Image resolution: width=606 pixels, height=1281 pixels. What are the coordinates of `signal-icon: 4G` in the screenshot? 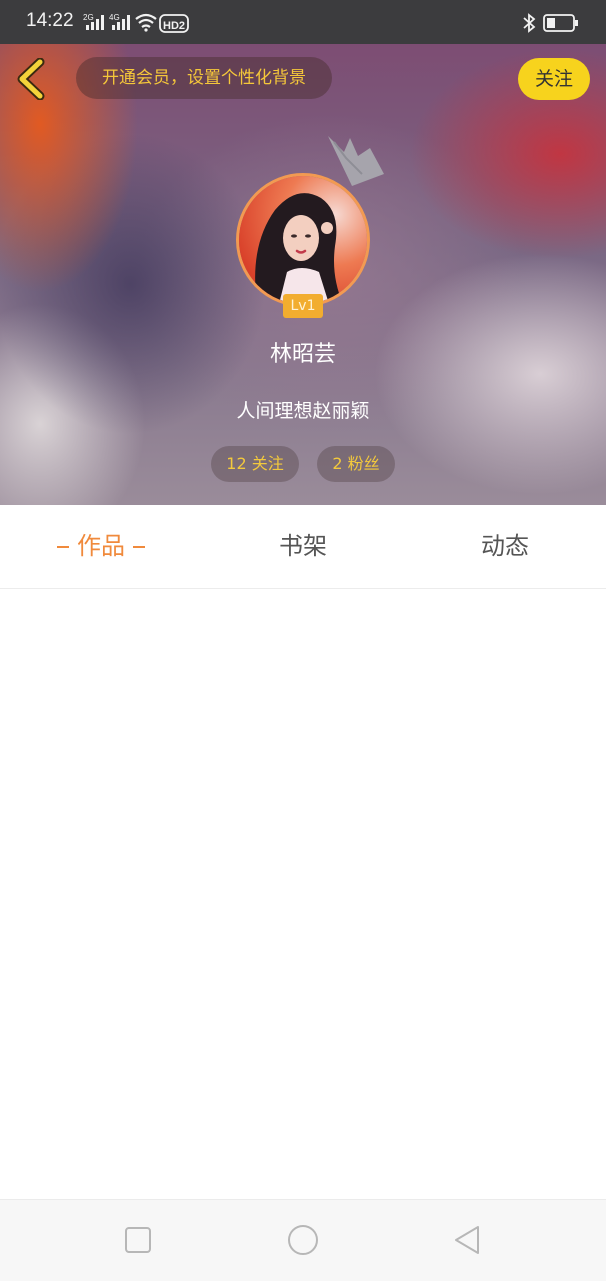 It's located at (119, 21).